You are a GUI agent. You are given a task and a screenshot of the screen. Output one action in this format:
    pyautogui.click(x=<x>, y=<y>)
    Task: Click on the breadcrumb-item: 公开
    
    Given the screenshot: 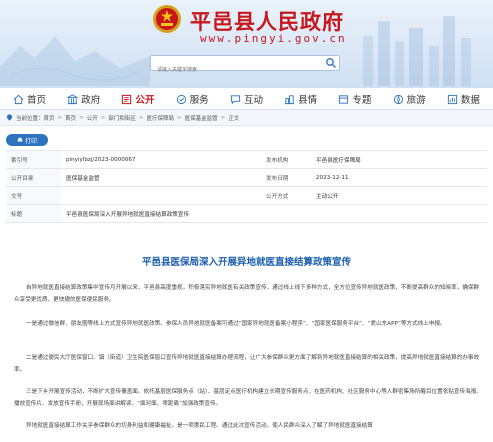 What is the action you would take?
    pyautogui.click(x=92, y=118)
    